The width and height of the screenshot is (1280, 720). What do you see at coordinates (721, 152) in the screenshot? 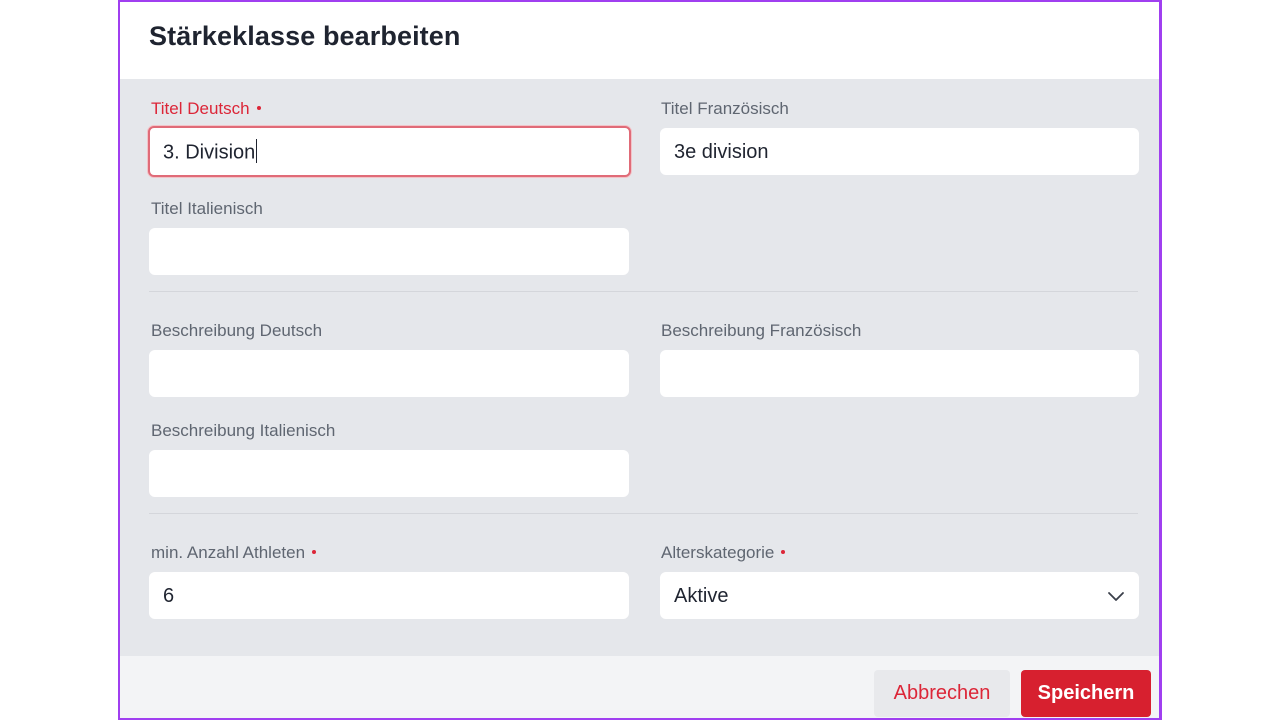
I see `titel-franzoesisch-value: 3e division` at bounding box center [721, 152].